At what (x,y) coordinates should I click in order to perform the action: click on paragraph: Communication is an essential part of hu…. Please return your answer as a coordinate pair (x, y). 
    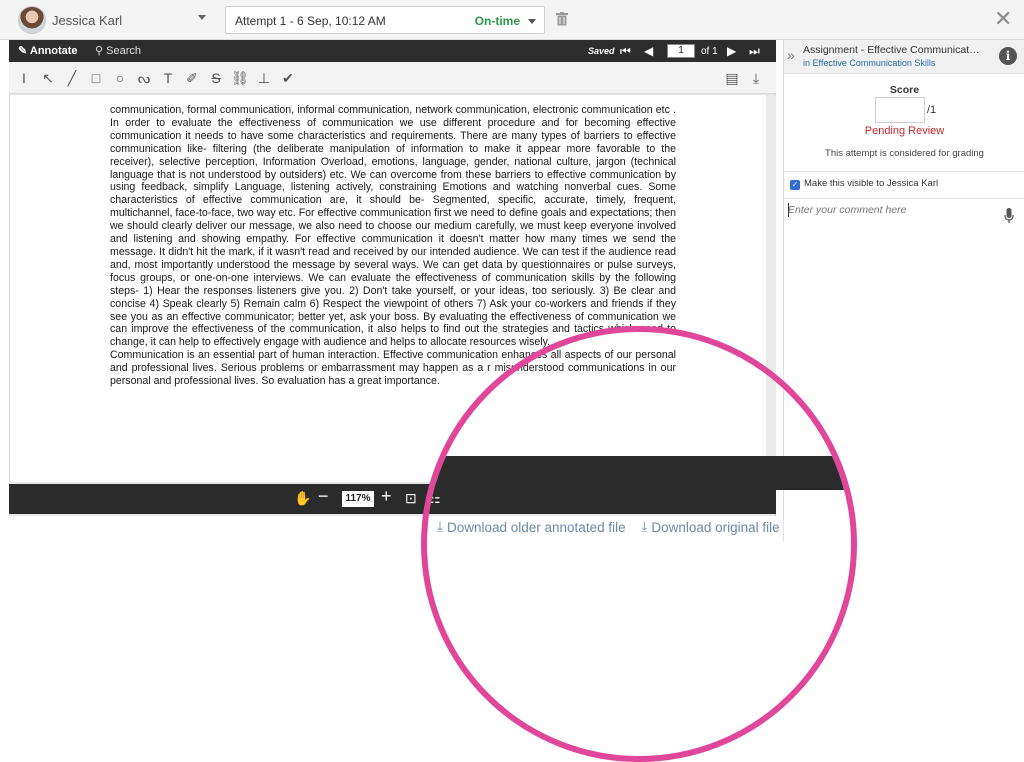
    Looking at the image, I should click on (393, 368).